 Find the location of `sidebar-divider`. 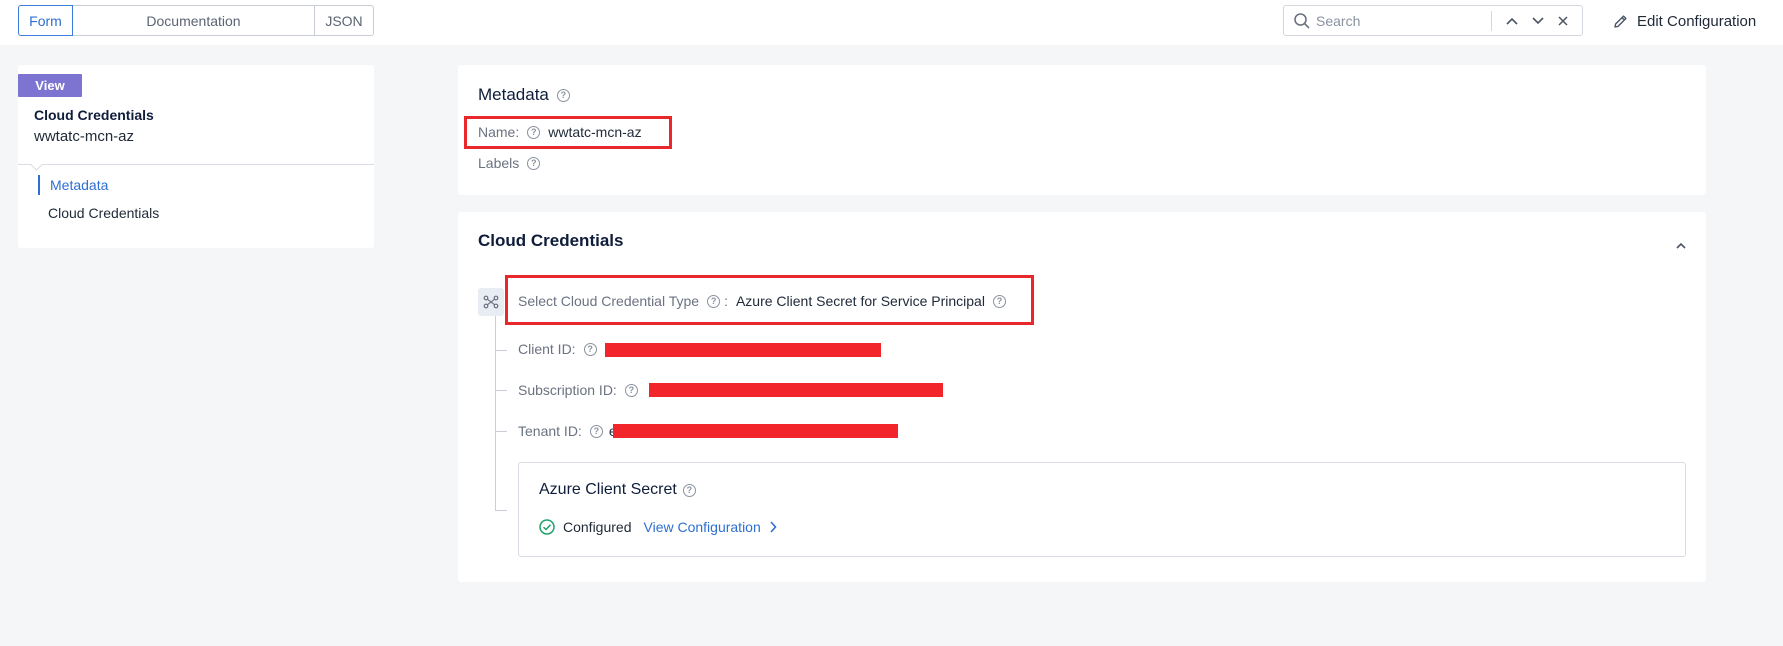

sidebar-divider is located at coordinates (196, 164).